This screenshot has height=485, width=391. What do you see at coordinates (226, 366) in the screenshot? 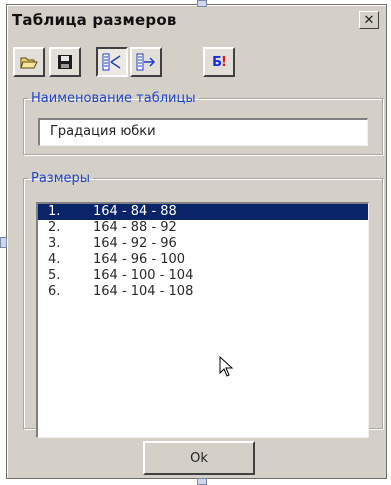
I see `mouse-pointer-icon` at bounding box center [226, 366].